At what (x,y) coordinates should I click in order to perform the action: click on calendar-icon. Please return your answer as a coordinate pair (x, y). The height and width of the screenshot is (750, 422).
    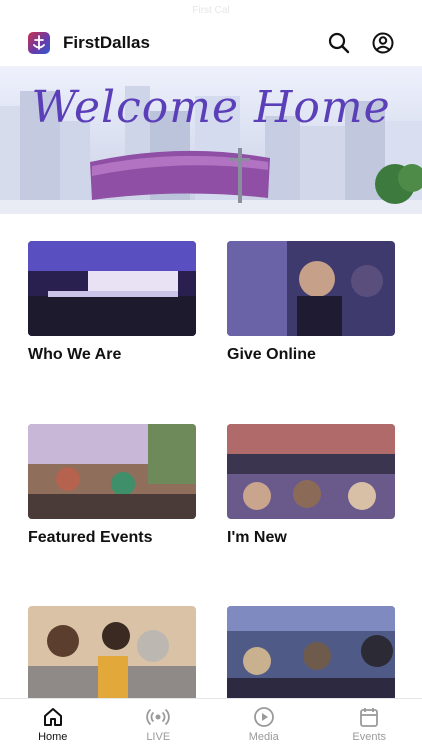
    Looking at the image, I should click on (369, 717).